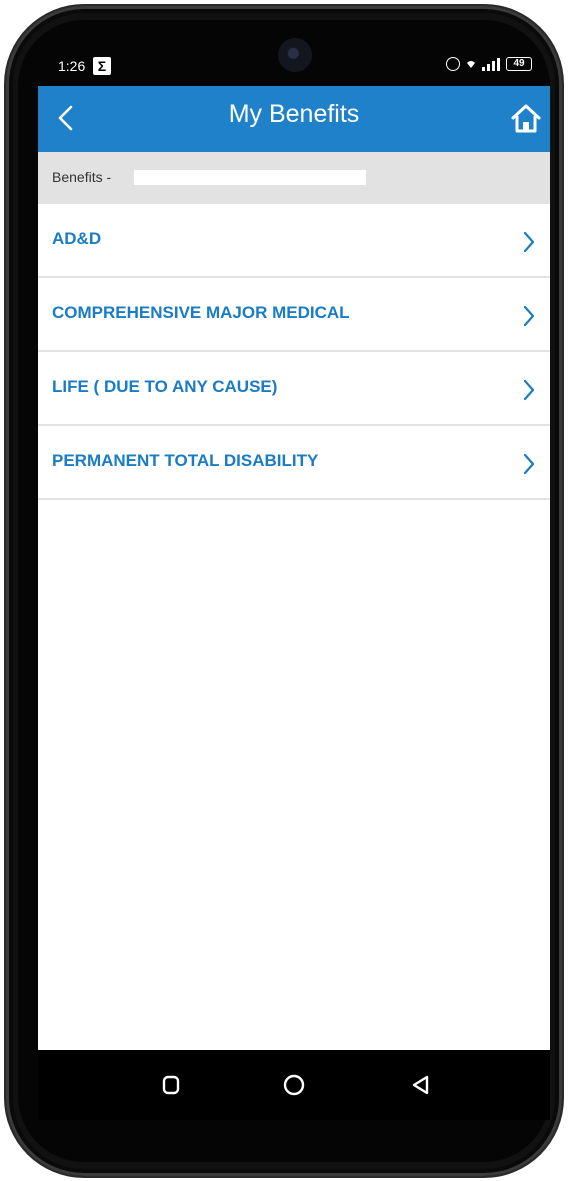 The height and width of the screenshot is (1181, 570). I want to click on alarm-icon, so click(453, 64).